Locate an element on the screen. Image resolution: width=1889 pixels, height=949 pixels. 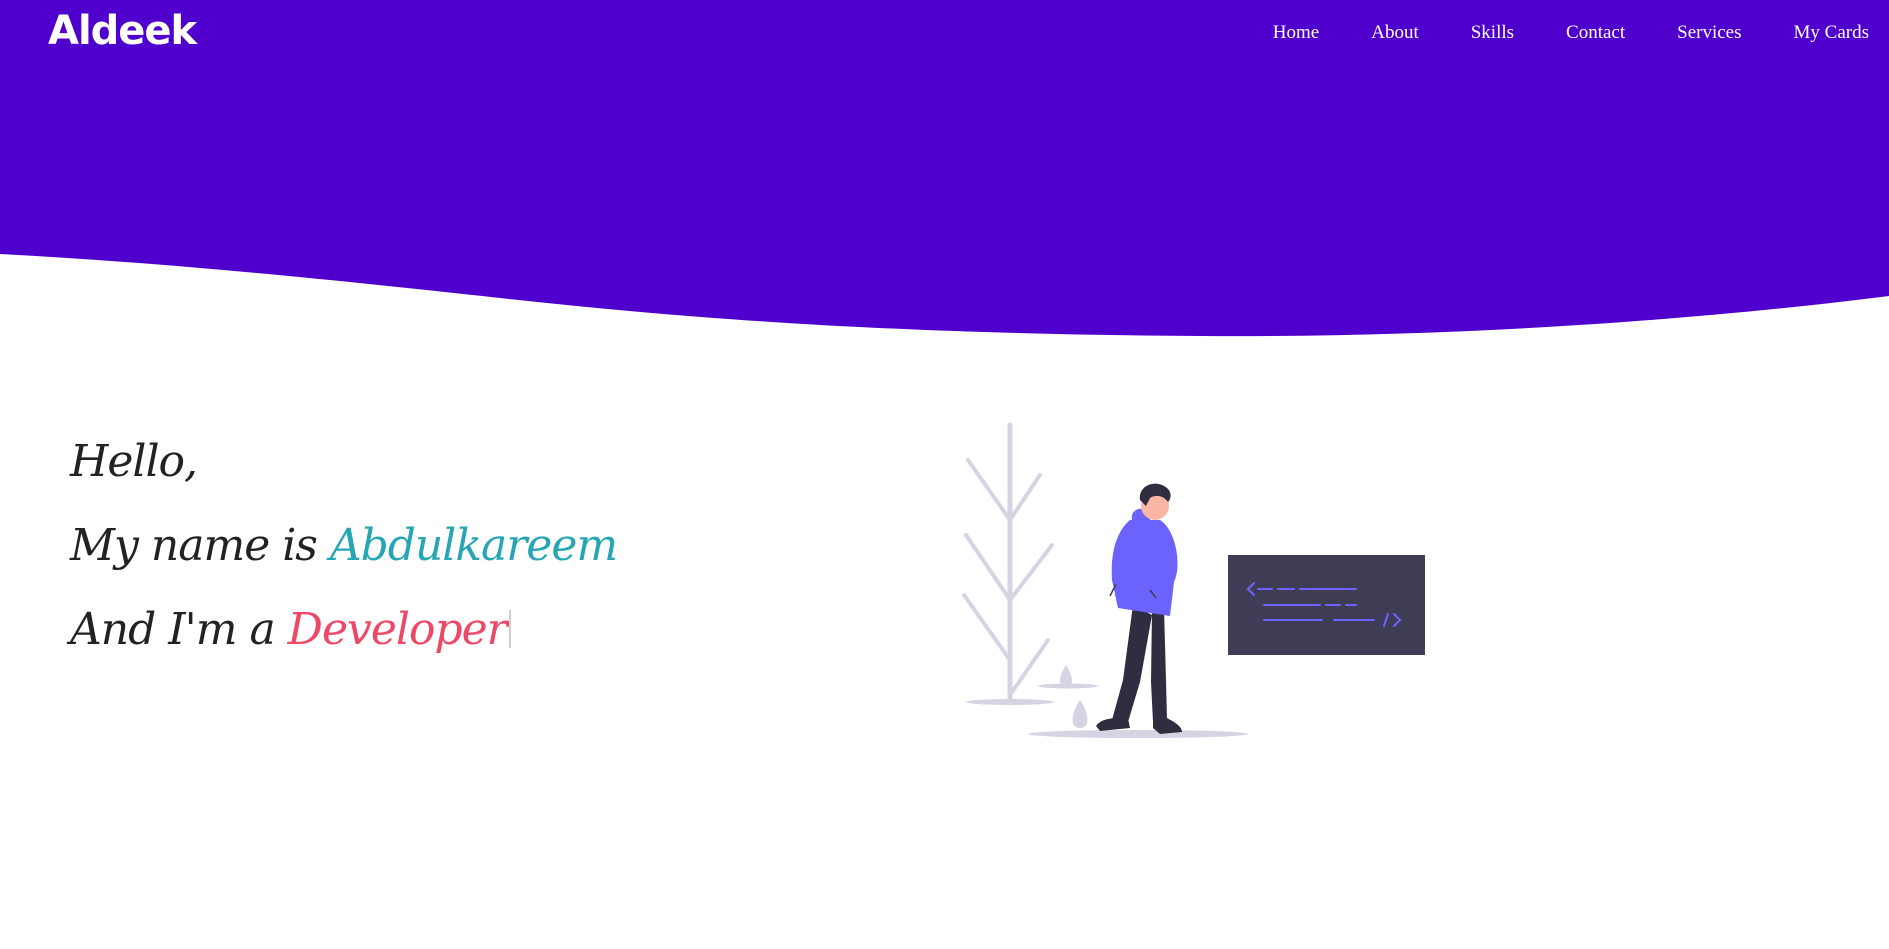
tree-icon is located at coordinates (1008, 563).